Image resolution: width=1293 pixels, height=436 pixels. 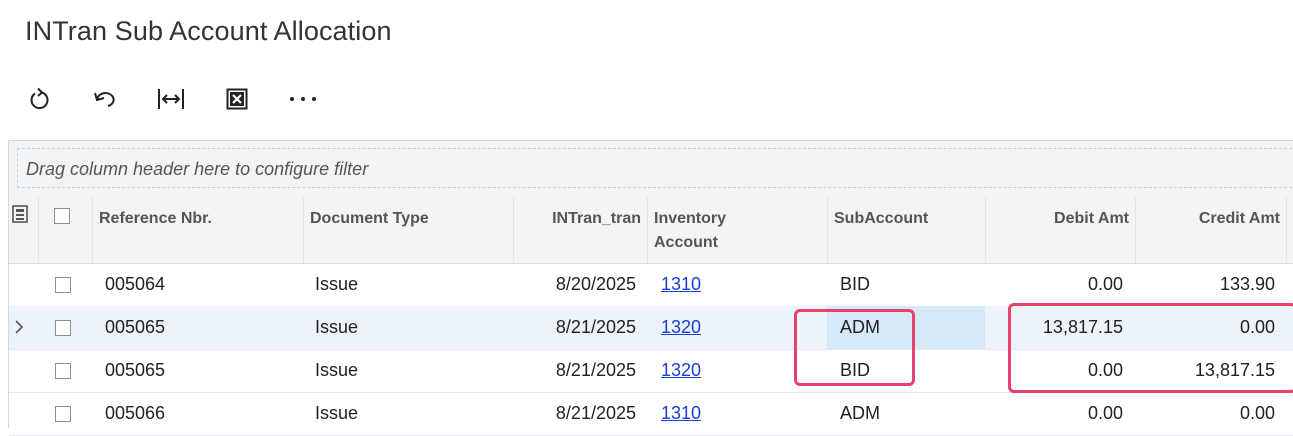 I want to click on column-settings-icon, so click(x=20, y=214).